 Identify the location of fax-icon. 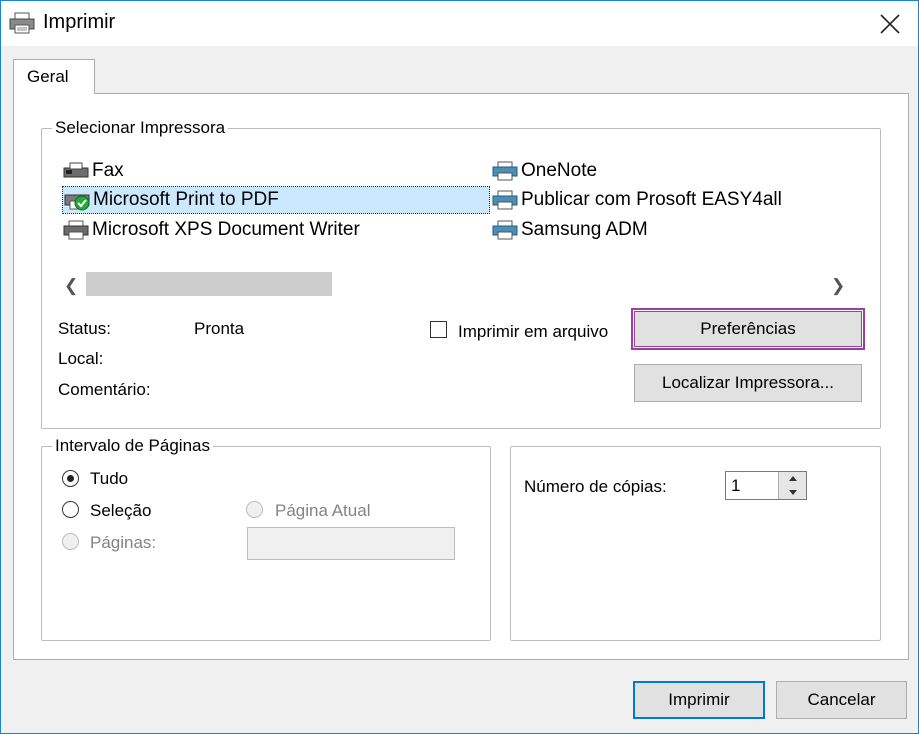
(76, 170).